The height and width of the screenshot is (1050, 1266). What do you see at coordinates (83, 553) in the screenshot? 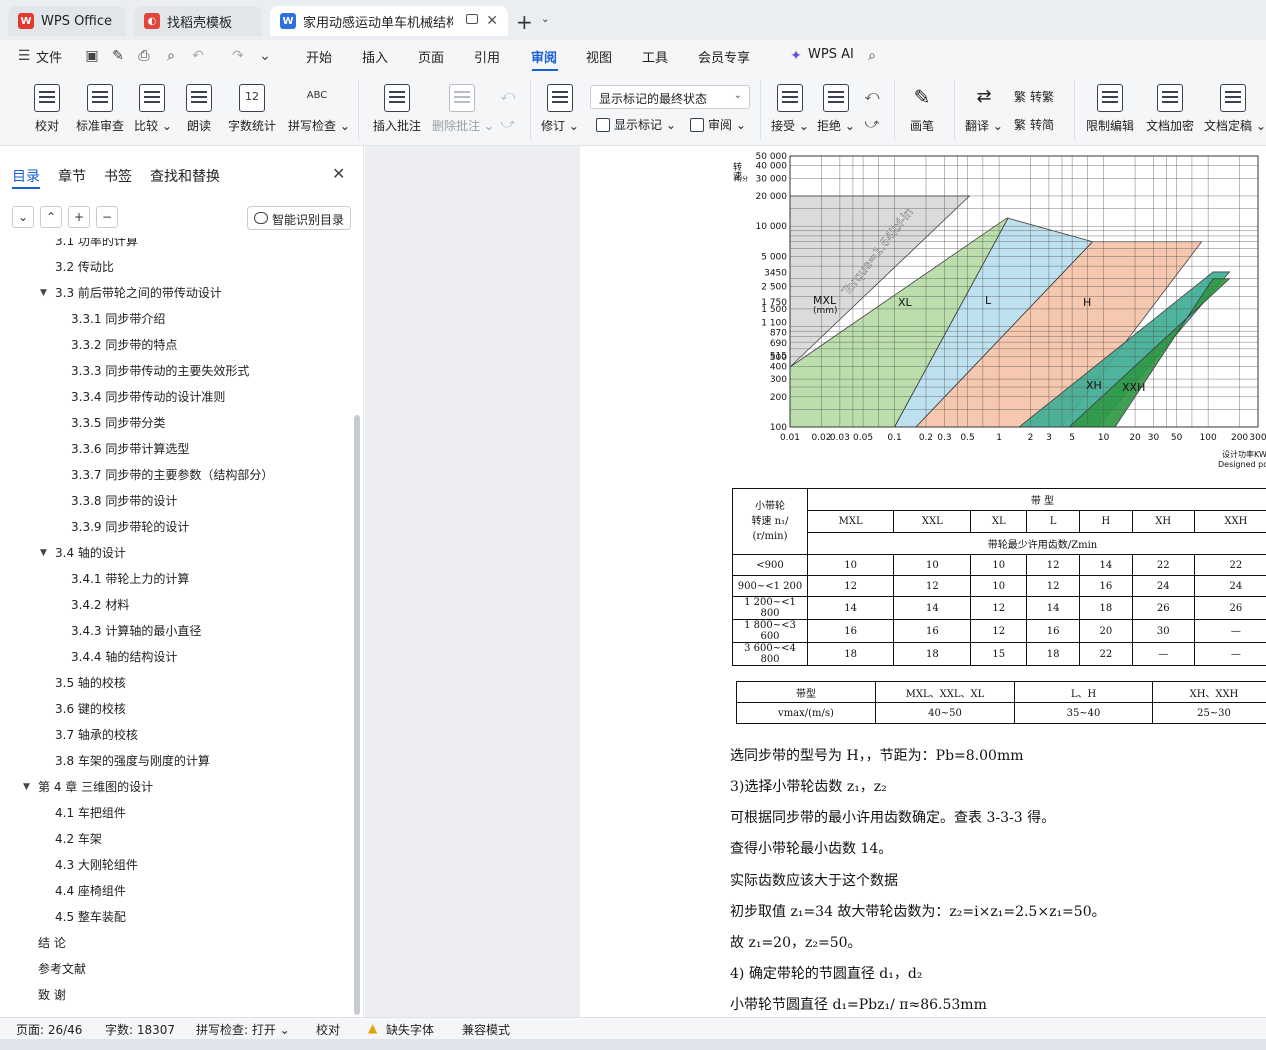
I see `toc-item: ▼ 3.4 轴的设计` at bounding box center [83, 553].